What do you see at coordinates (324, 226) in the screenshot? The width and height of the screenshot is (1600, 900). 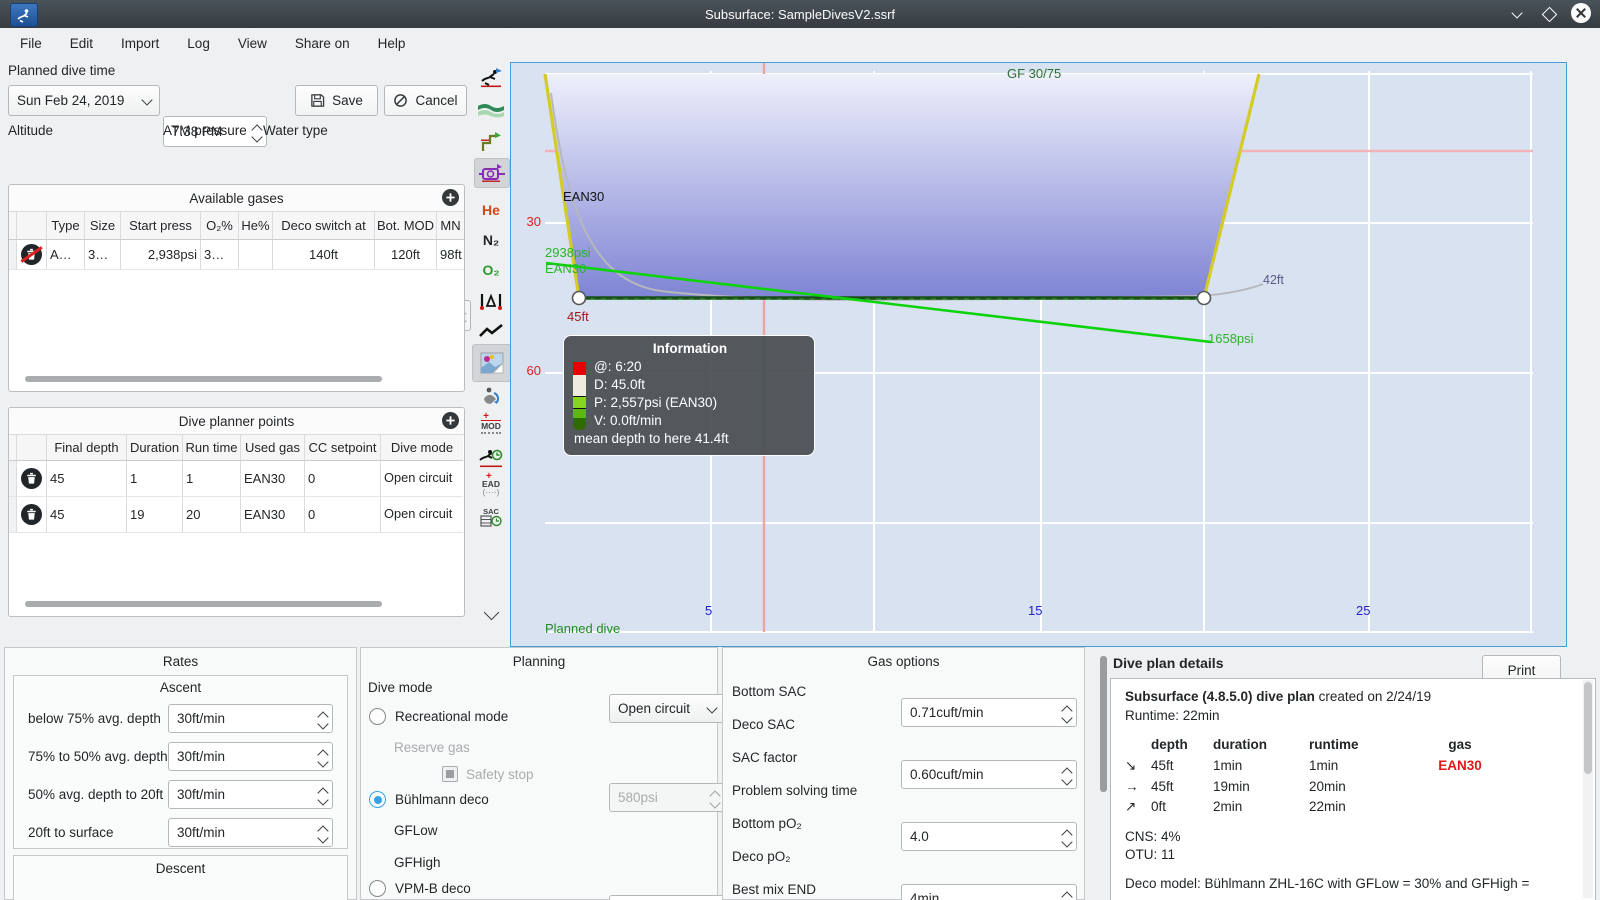 I see `col-deco-switch: Deco switch at` at bounding box center [324, 226].